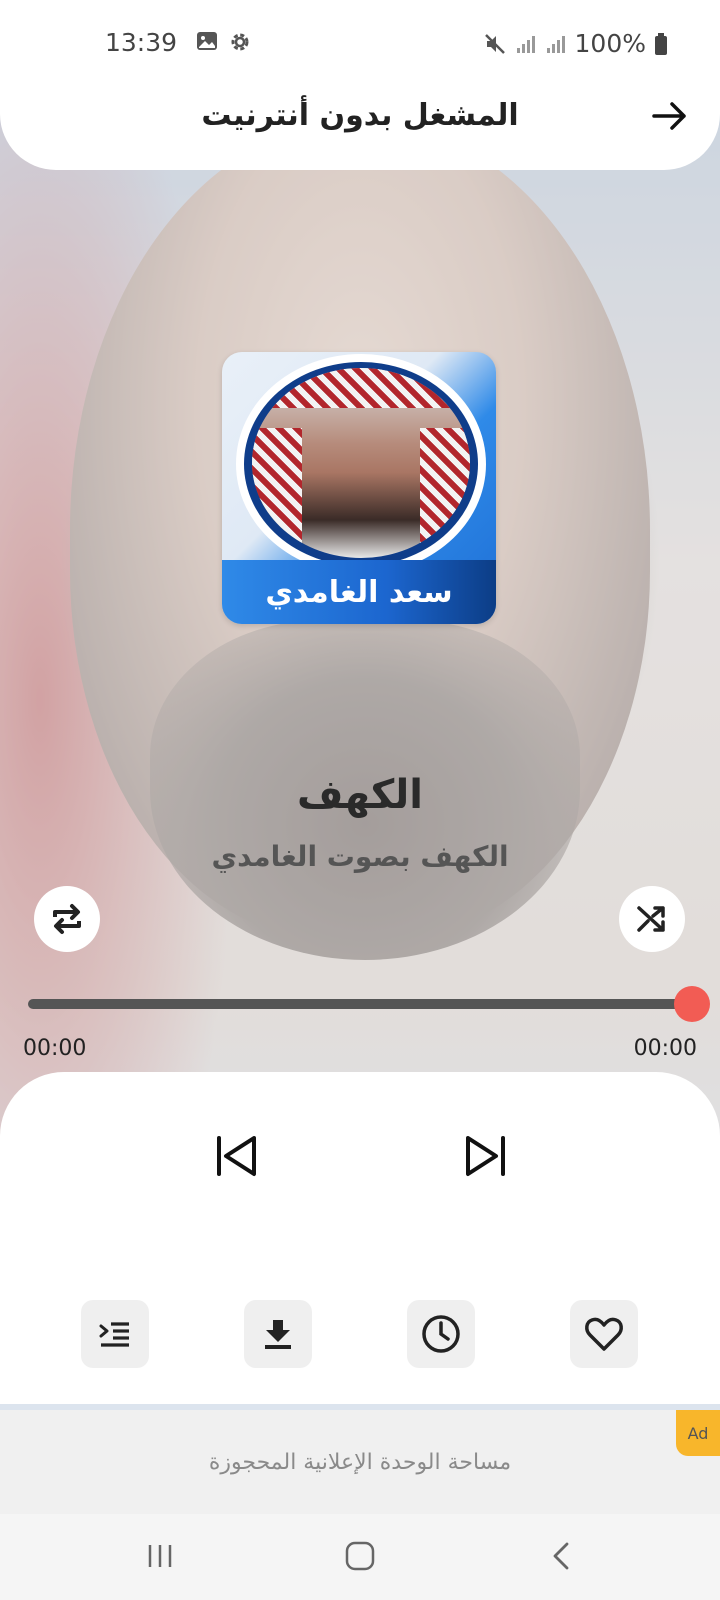  I want to click on ad-banner: مساحة الوحدة الإعلانية المحجوزة Ad, so click(360, 1462).